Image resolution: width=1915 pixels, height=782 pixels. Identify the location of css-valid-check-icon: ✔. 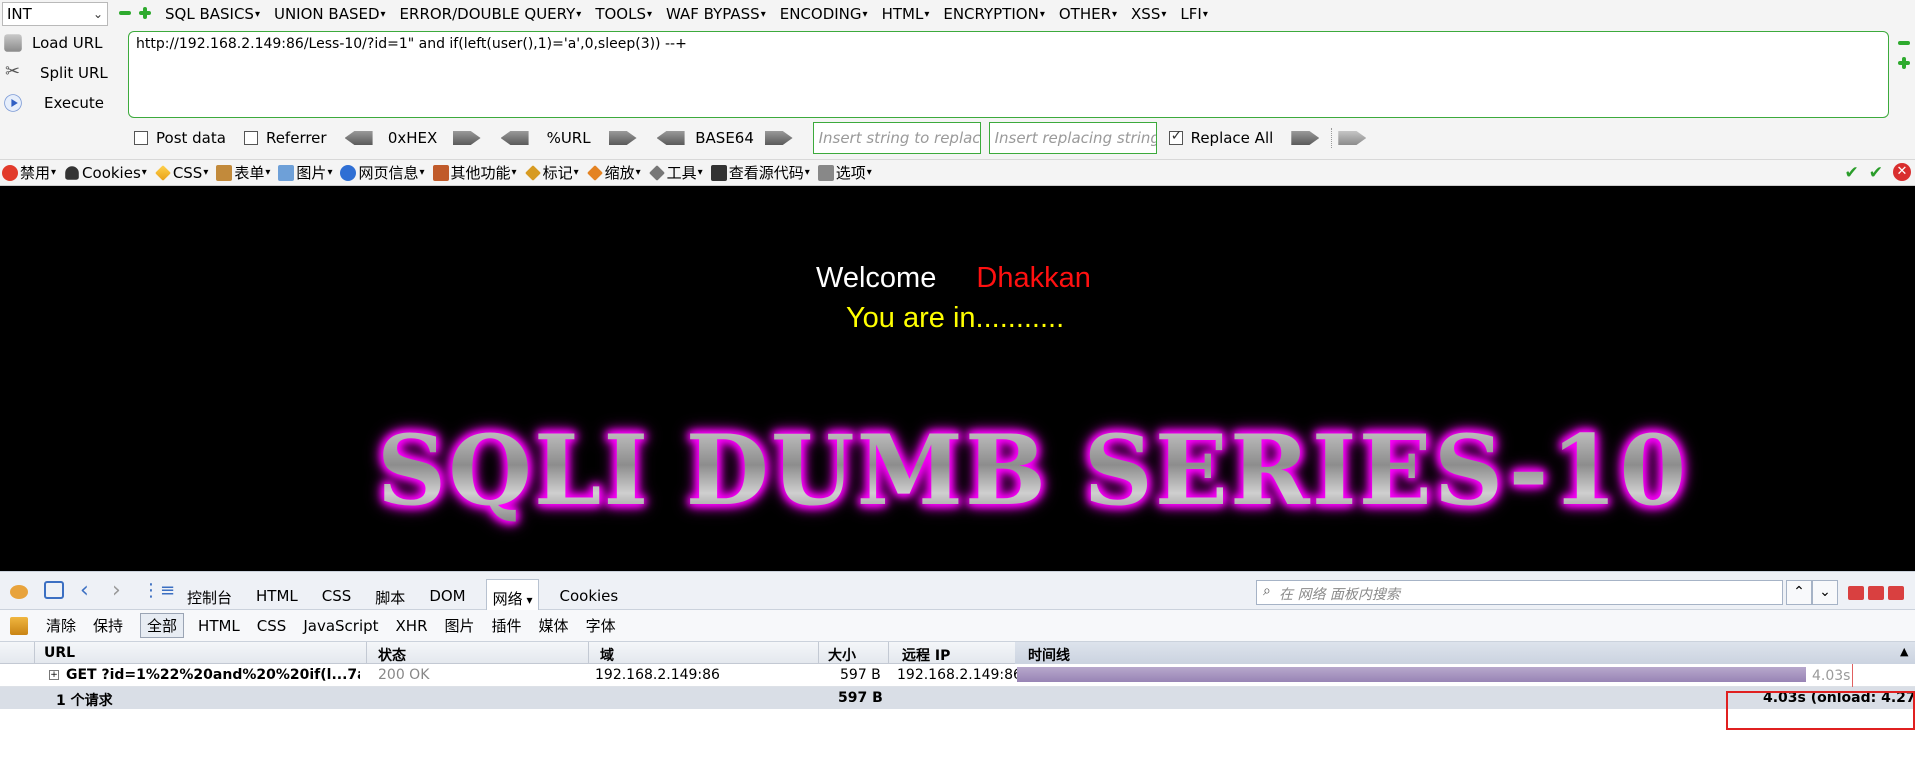
(1852, 173).